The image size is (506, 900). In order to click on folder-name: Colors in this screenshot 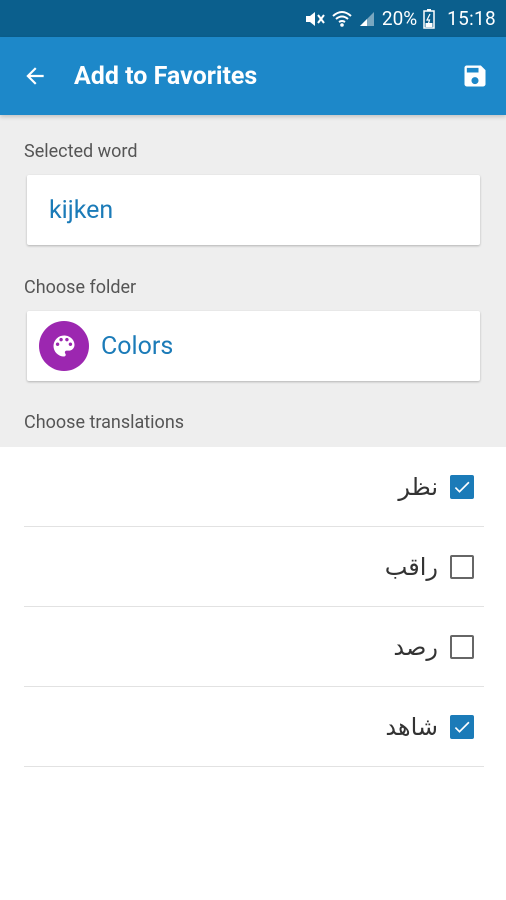, I will do `click(137, 346)`.